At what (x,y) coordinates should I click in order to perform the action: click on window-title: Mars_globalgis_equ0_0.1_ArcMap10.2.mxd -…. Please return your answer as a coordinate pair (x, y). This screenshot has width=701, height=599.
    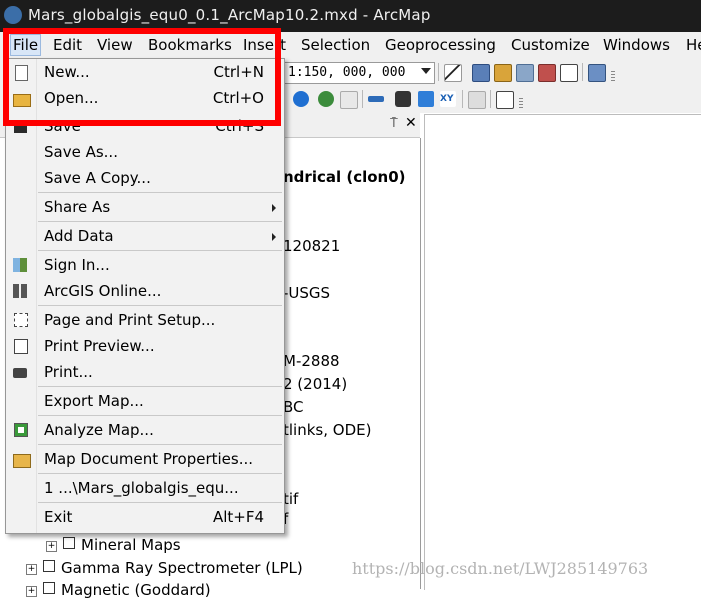
    Looking at the image, I should click on (229, 15).